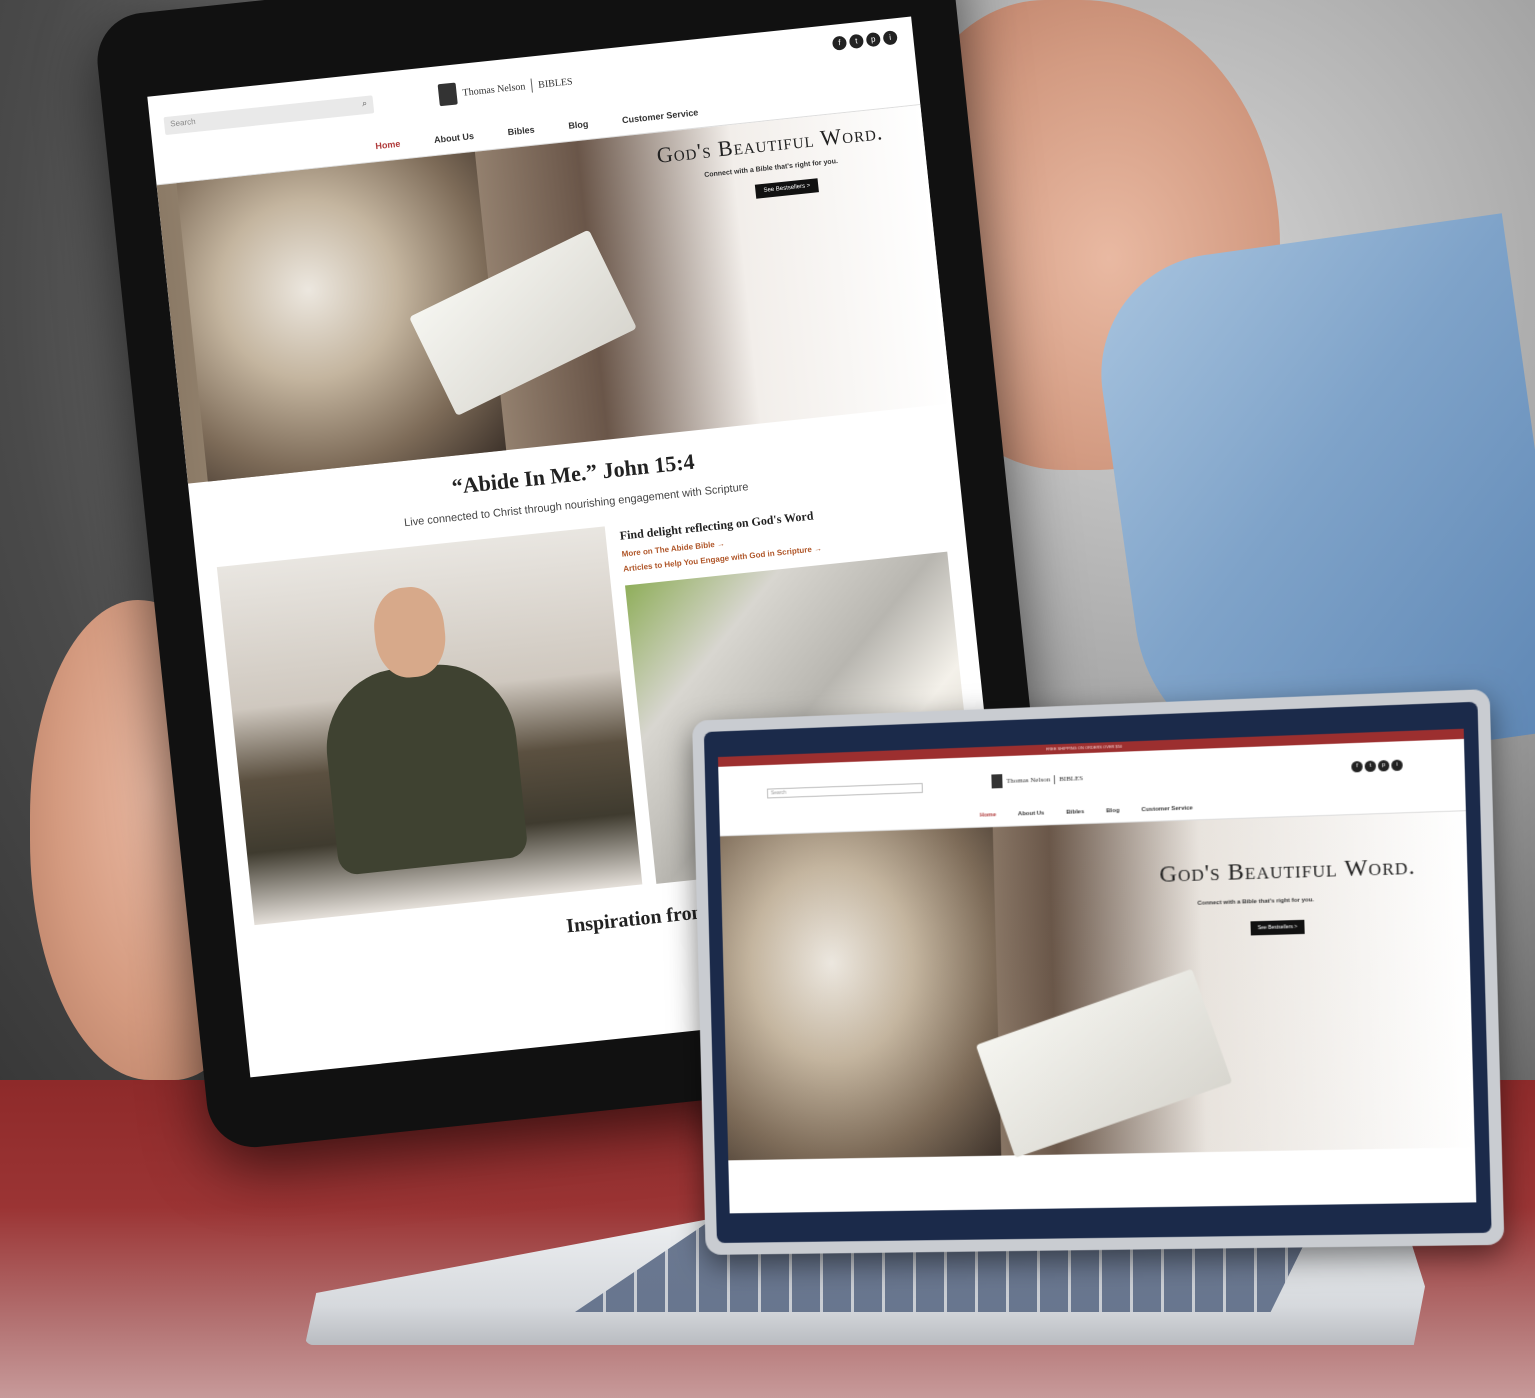 This screenshot has width=1535, height=1398. I want to click on nav-customer-service: Customer Service, so click(660, 116).